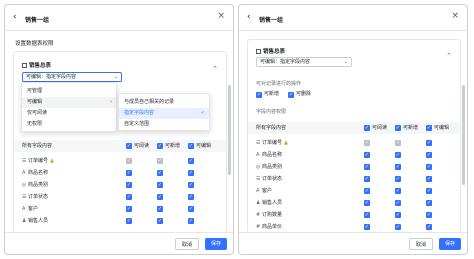  Describe the element at coordinates (267, 94) in the screenshot. I see `ops-add-option: ✓ 可新增` at that location.